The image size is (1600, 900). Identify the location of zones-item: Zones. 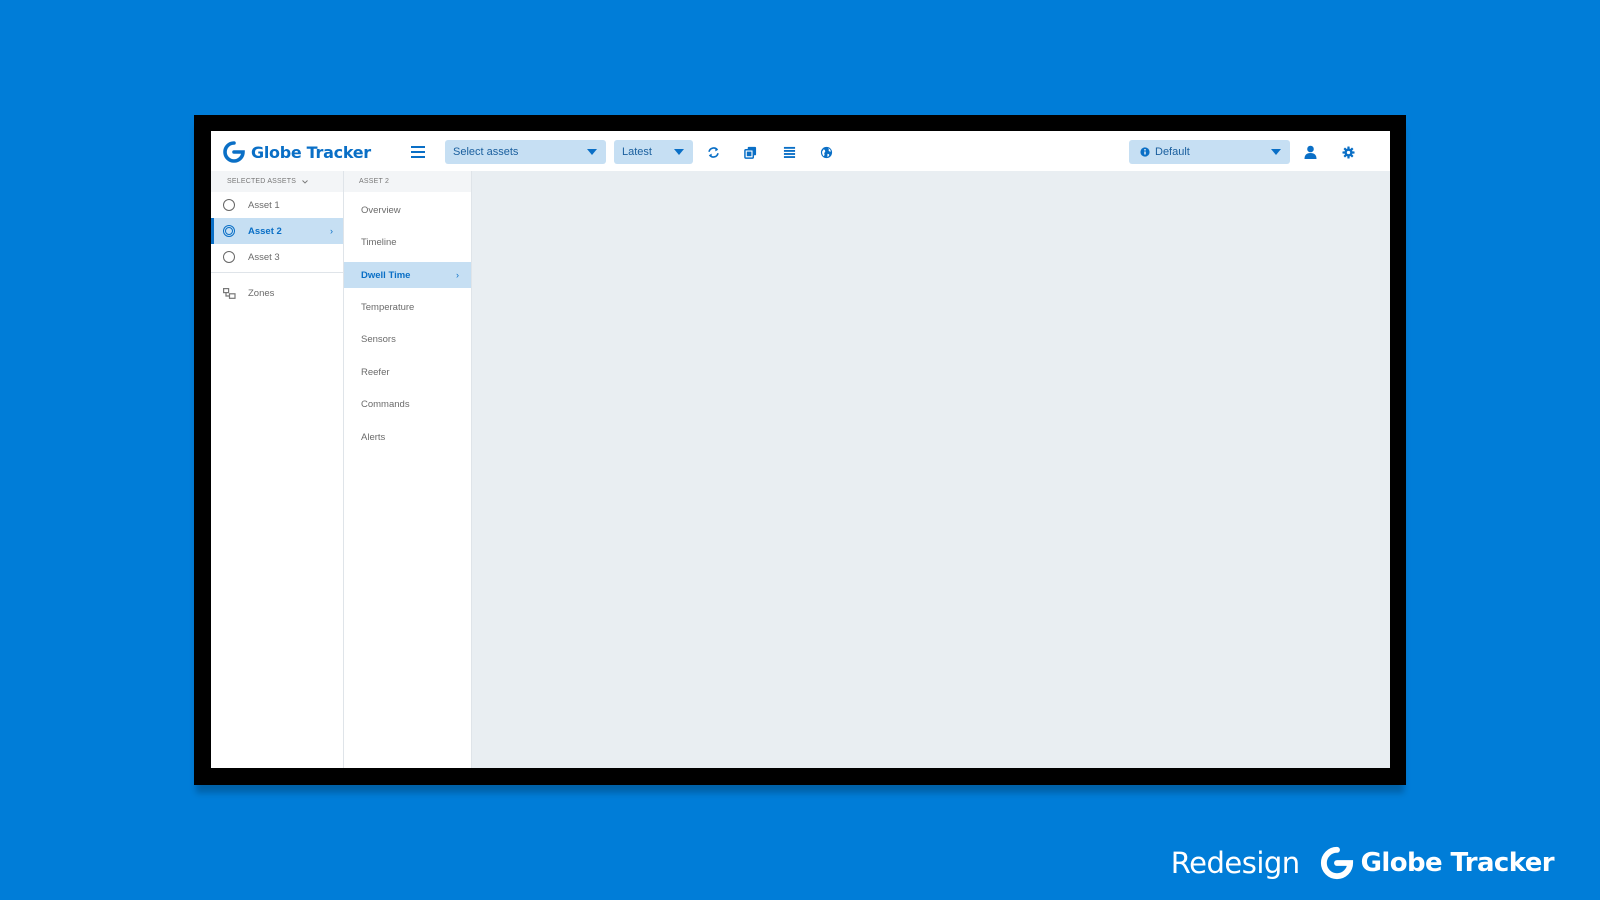
(277, 293).